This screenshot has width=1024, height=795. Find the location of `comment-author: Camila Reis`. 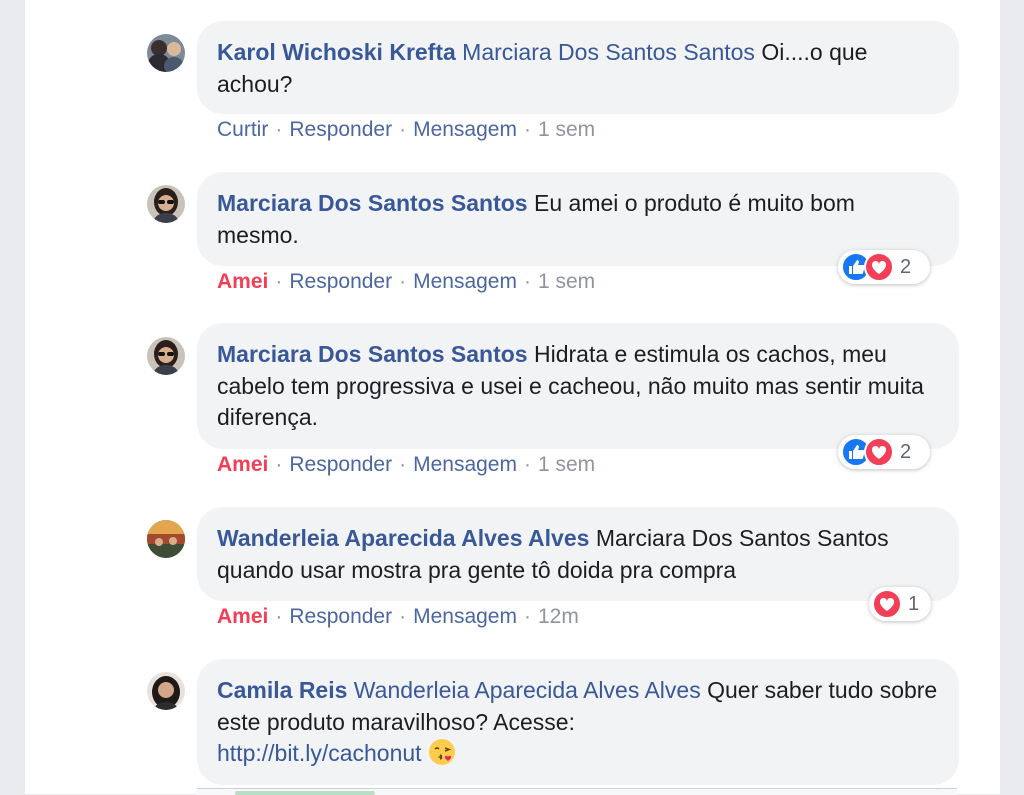

comment-author: Camila Reis is located at coordinates (282, 690).